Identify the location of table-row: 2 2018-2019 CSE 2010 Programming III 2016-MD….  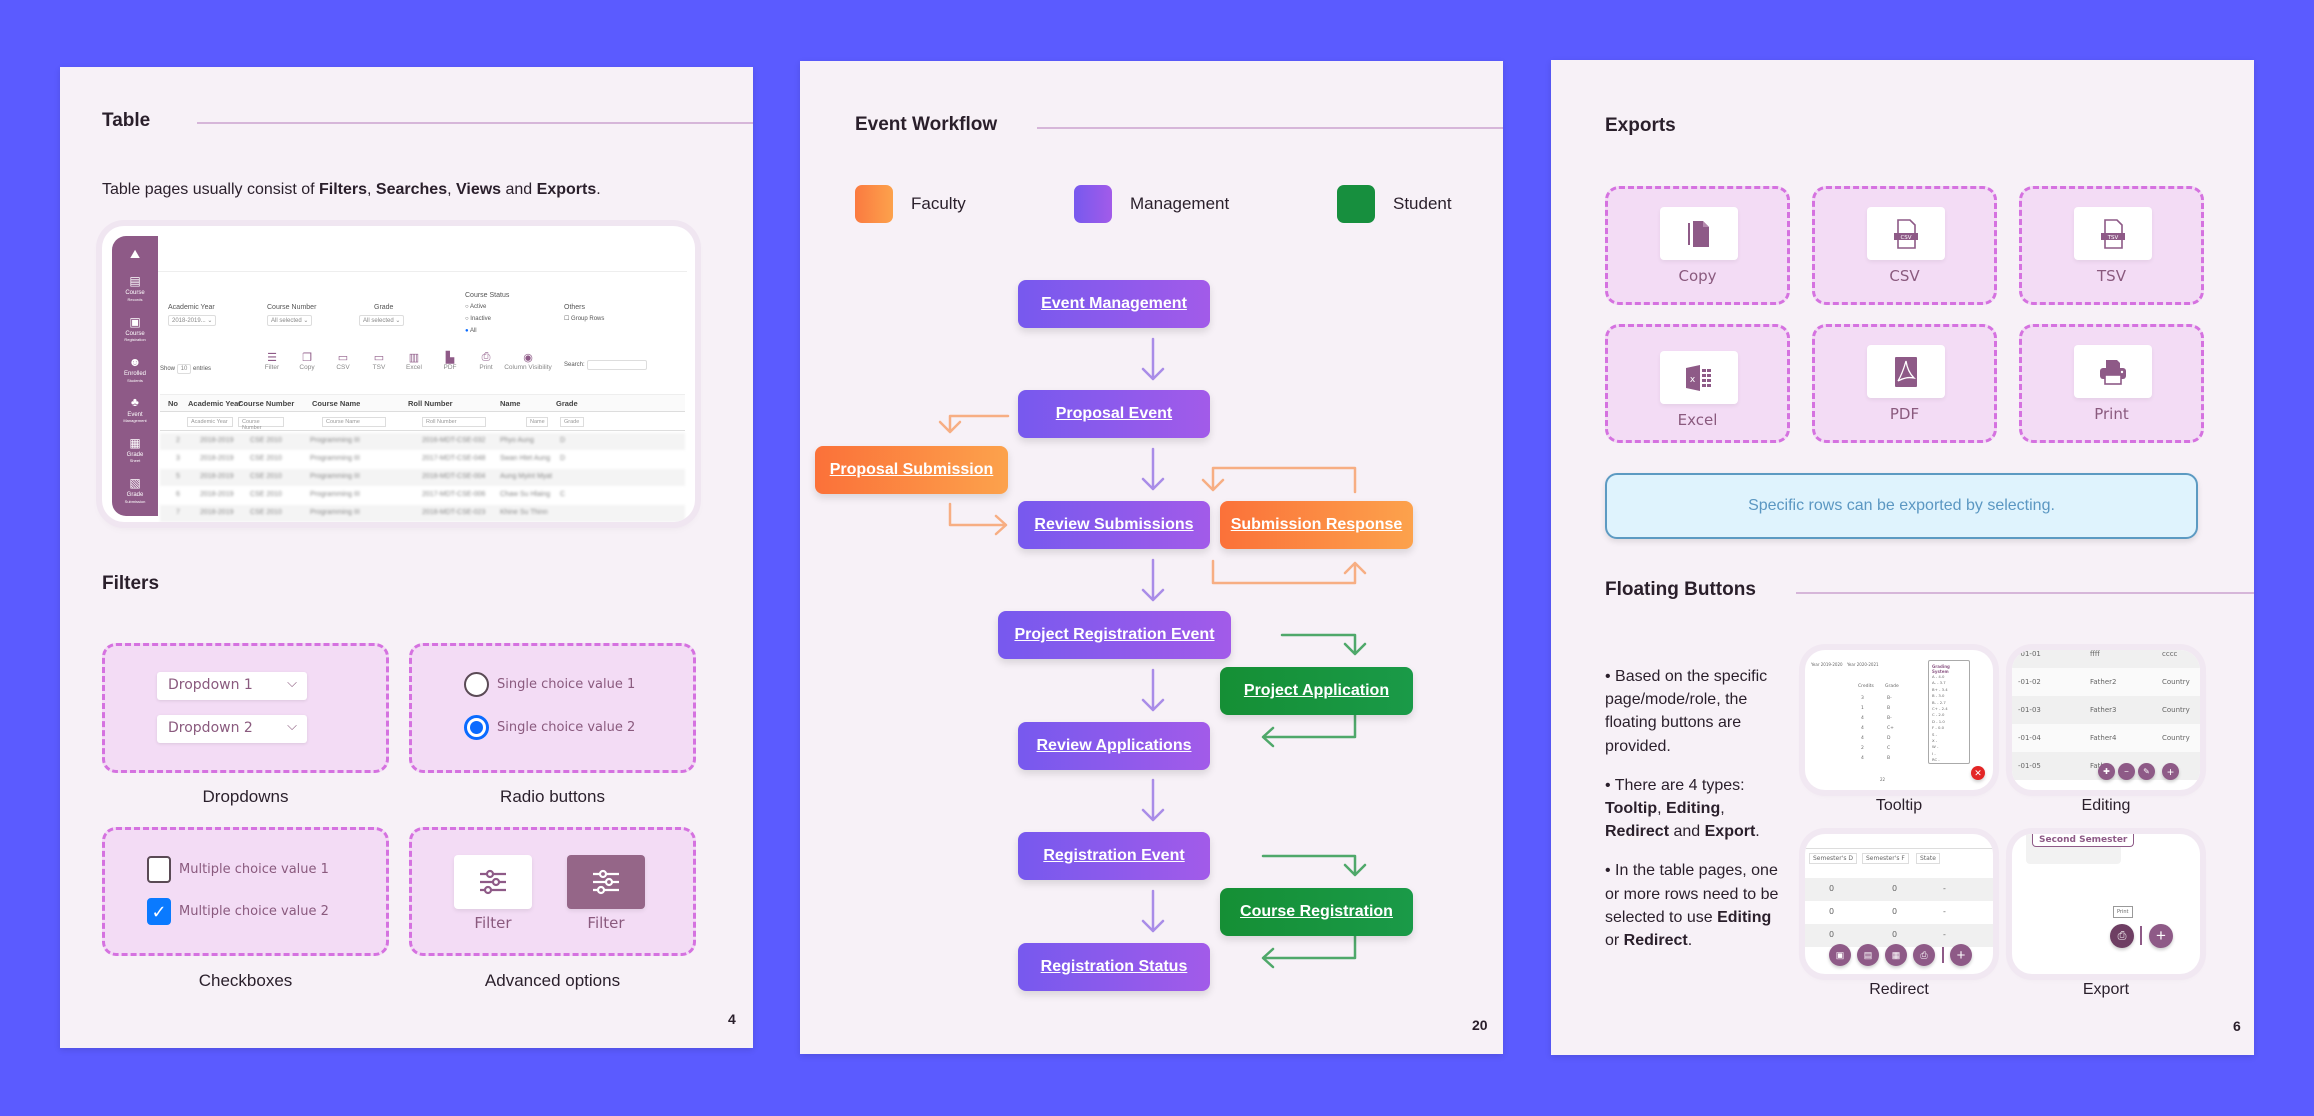
(422, 441).